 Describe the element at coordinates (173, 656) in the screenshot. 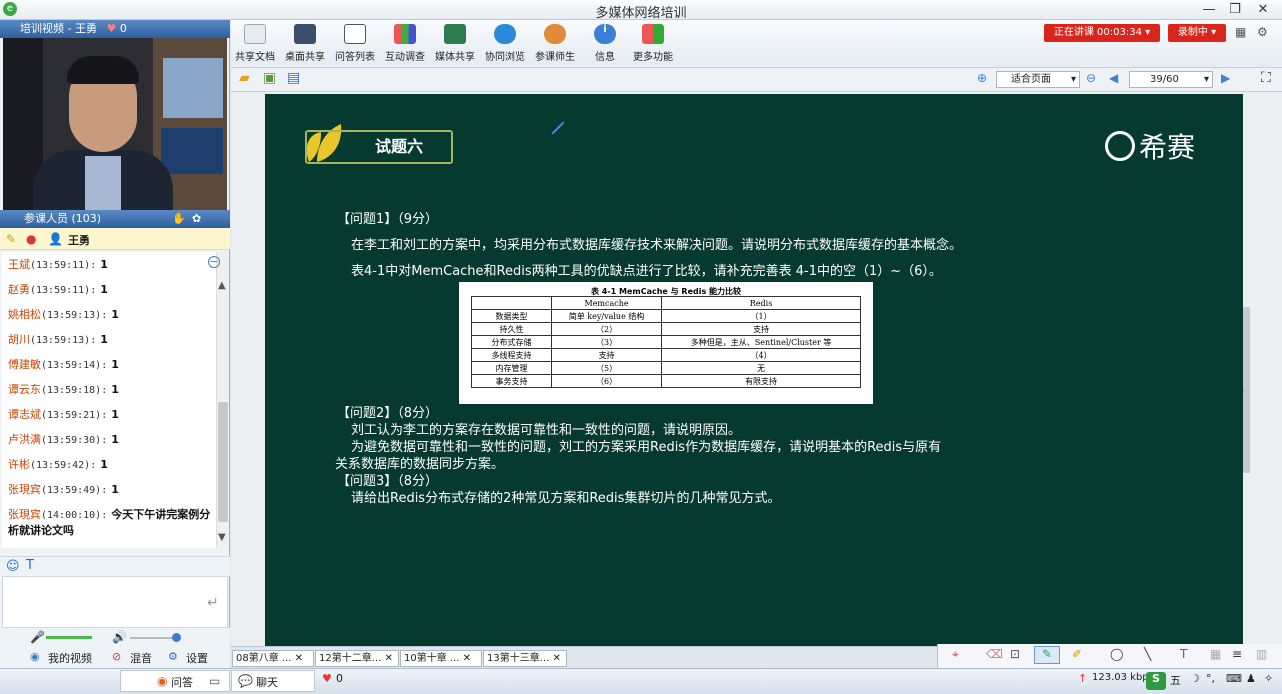

I see `settings-icon: ⚙` at that location.